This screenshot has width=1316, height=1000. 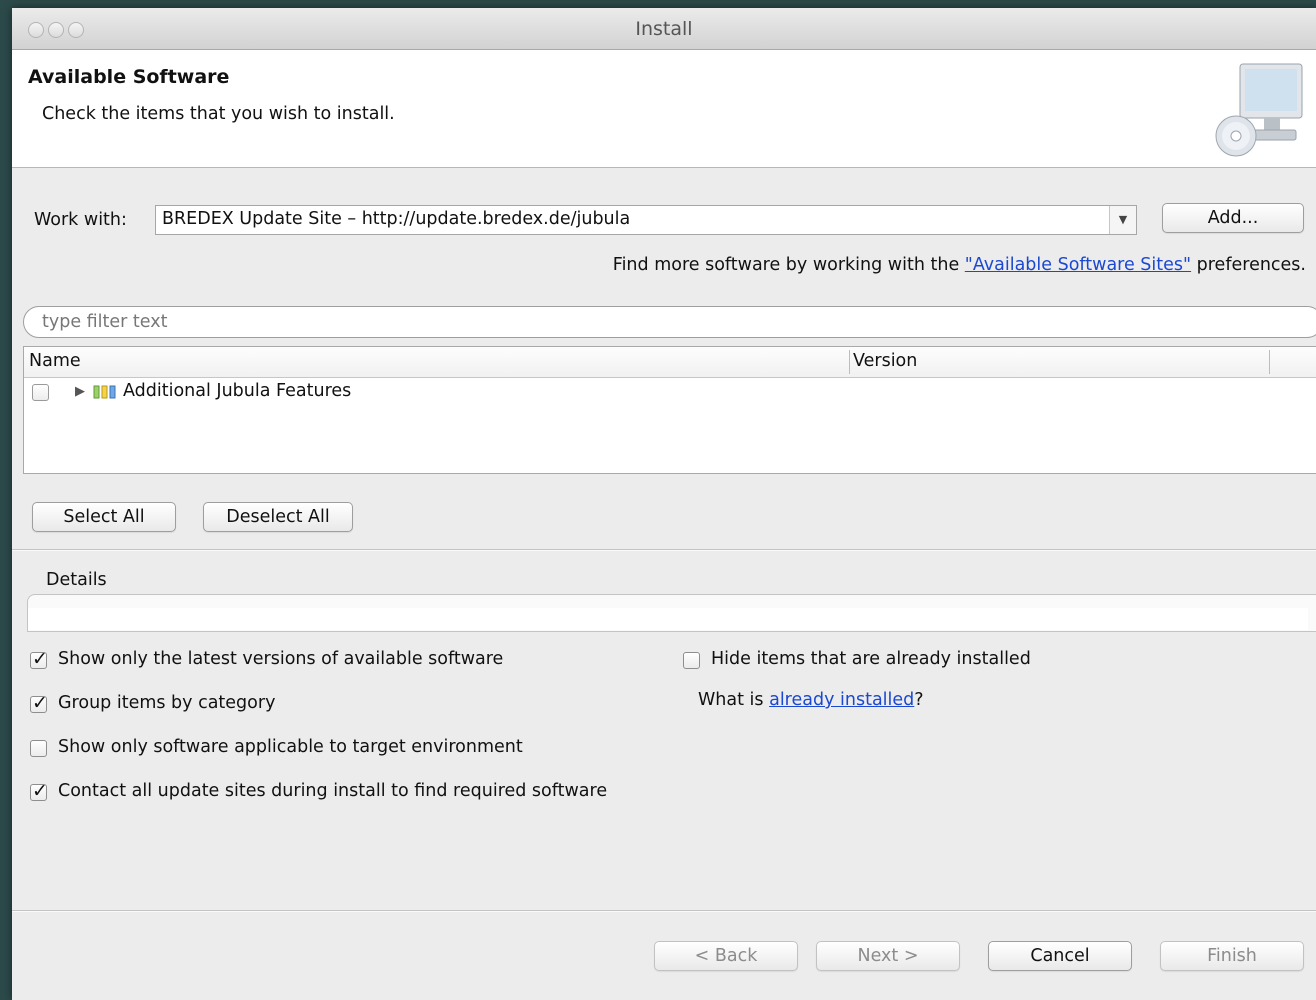 I want to click on window-title: Install, so click(x=664, y=29).